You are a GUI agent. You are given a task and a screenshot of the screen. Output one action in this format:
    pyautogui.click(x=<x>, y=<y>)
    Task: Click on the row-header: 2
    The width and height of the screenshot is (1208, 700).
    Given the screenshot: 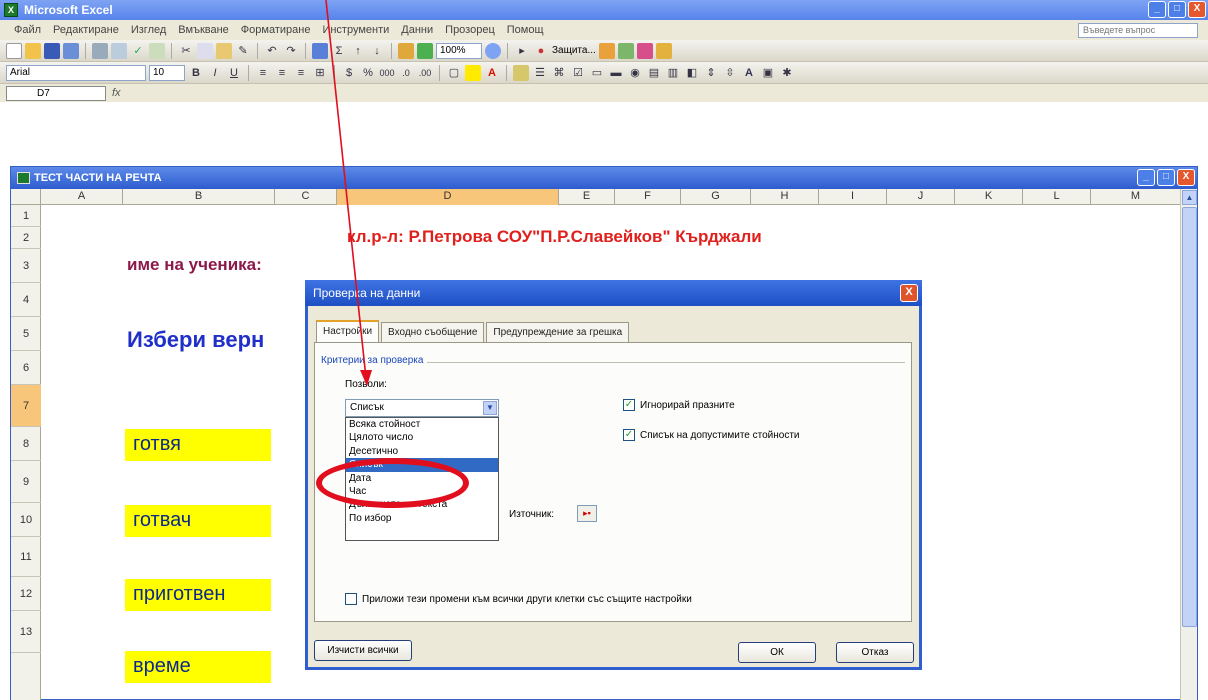 What is the action you would take?
    pyautogui.click(x=26, y=238)
    